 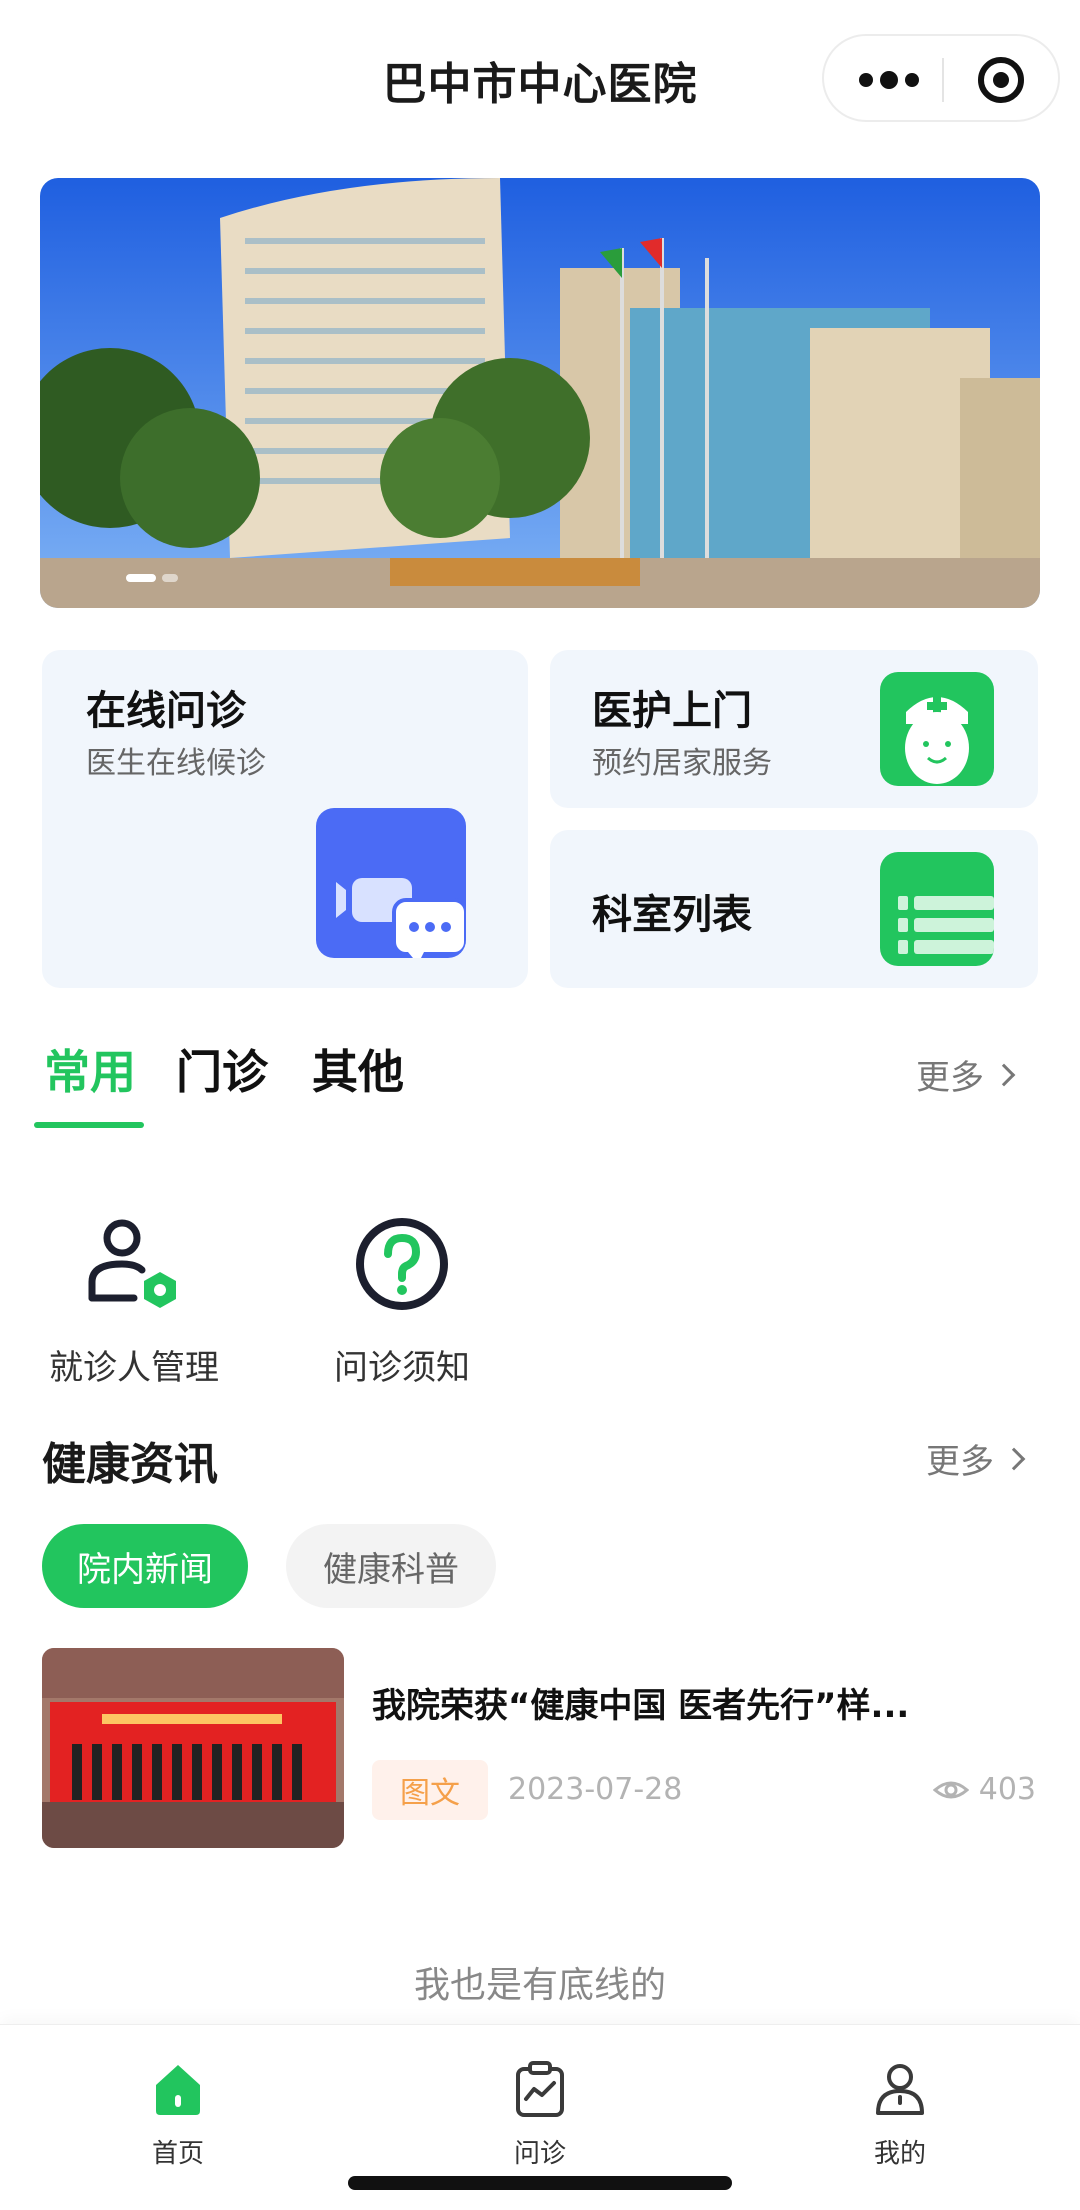 What do you see at coordinates (950, 1789) in the screenshot?
I see `eye-icon` at bounding box center [950, 1789].